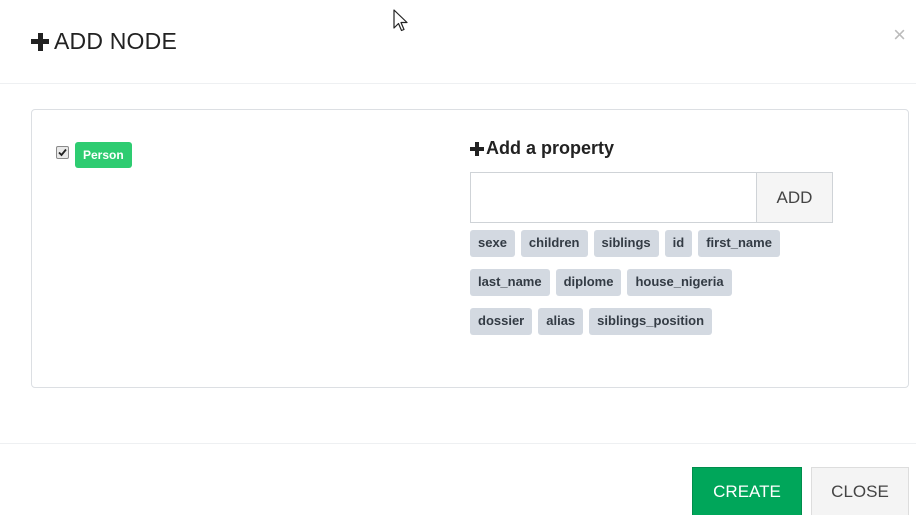 This screenshot has width=916, height=515. What do you see at coordinates (660, 243) in the screenshot?
I see `tag-row: sexe children siblings id first_name` at bounding box center [660, 243].